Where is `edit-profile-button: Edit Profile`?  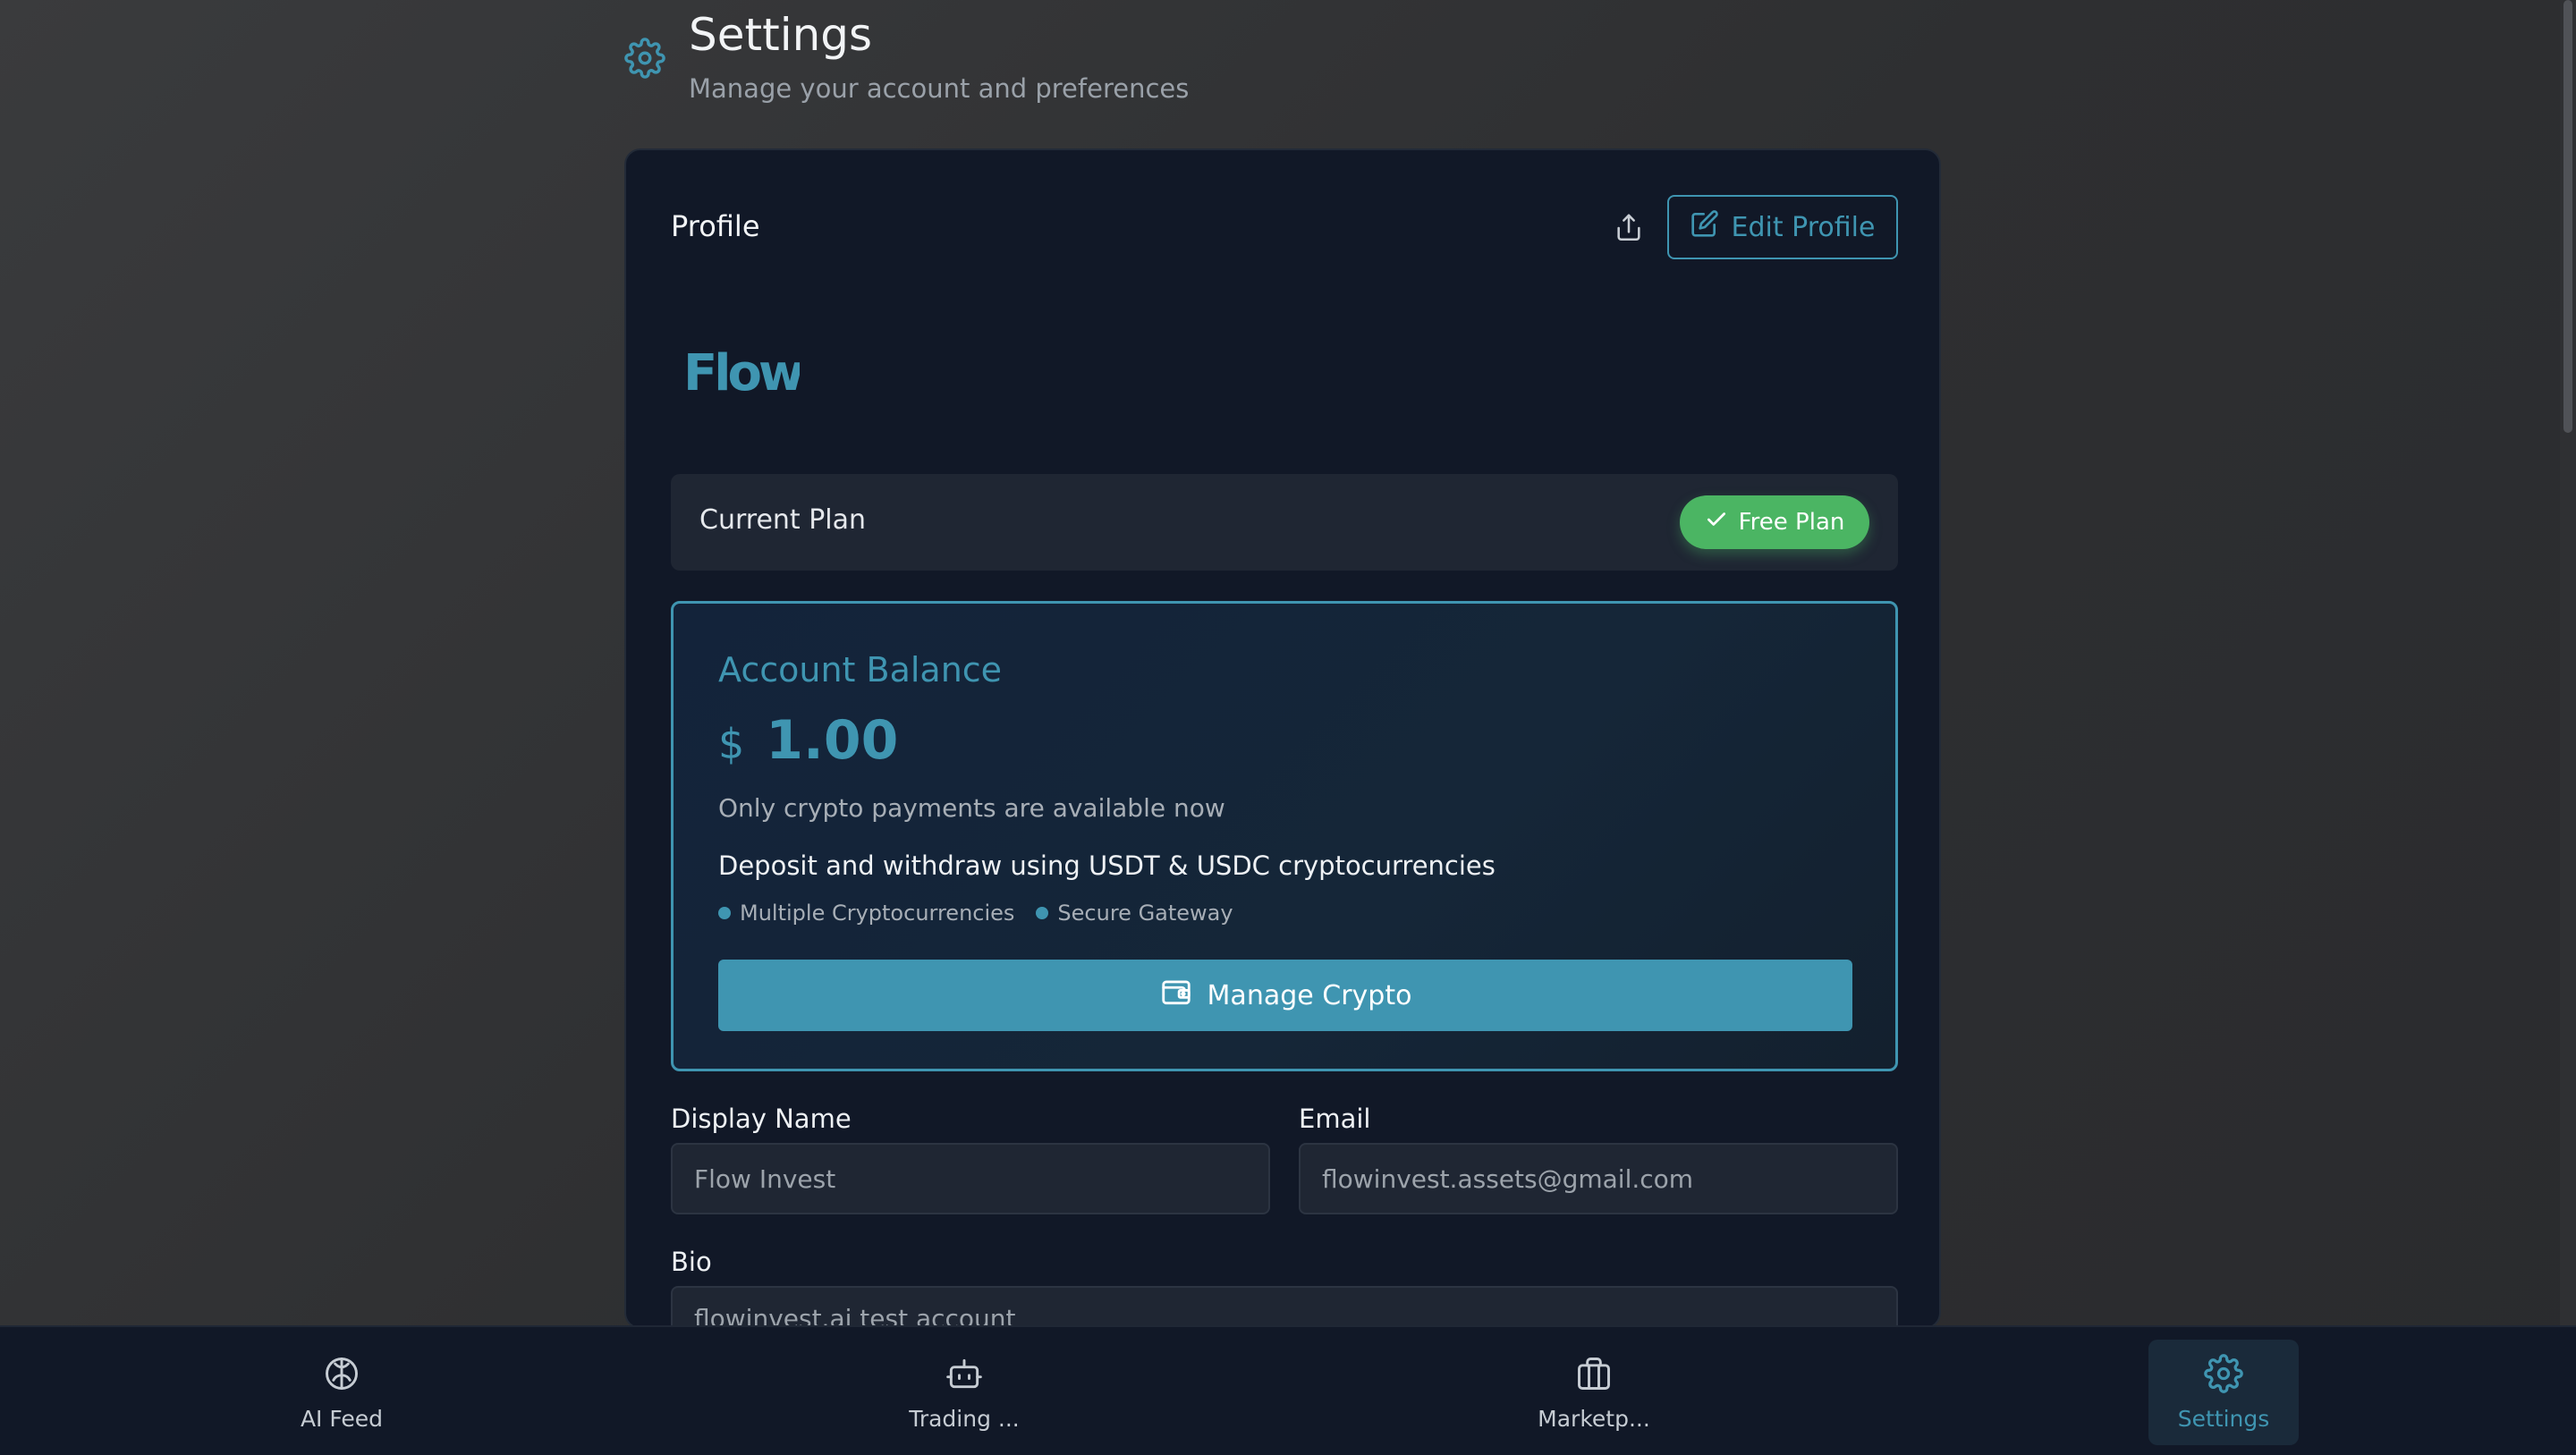 edit-profile-button: Edit Profile is located at coordinates (1782, 227).